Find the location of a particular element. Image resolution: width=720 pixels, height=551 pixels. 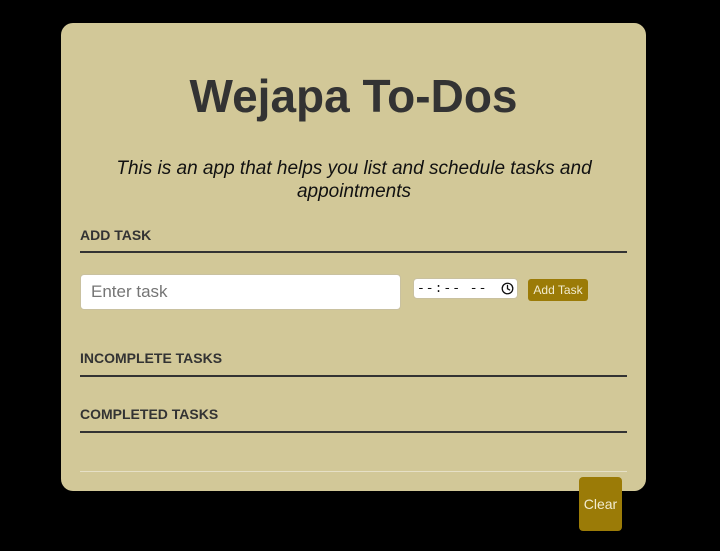

task-input is located at coordinates (240, 292).